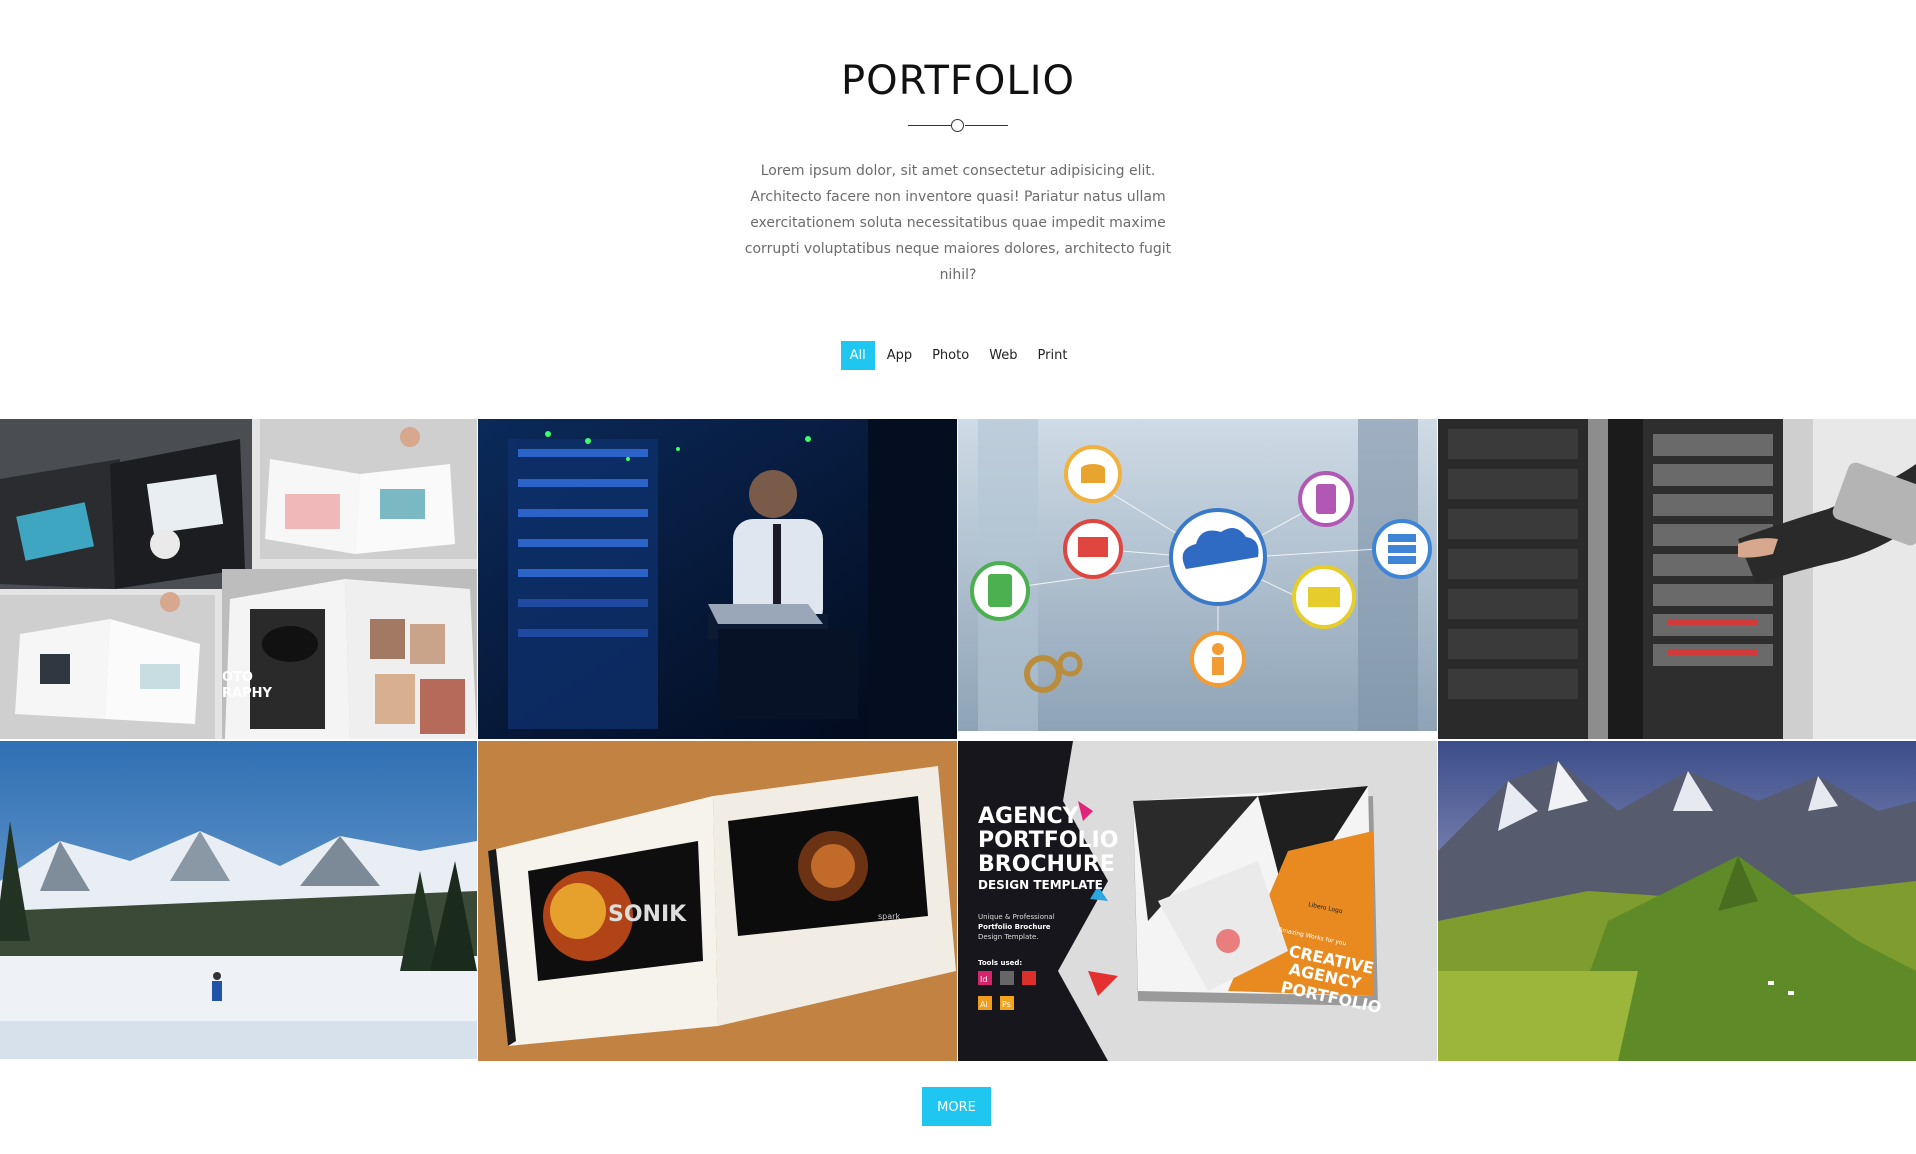 This screenshot has height=1154, width=1916. I want to click on brochure-heading-1: AGENCY, so click(1029, 816).